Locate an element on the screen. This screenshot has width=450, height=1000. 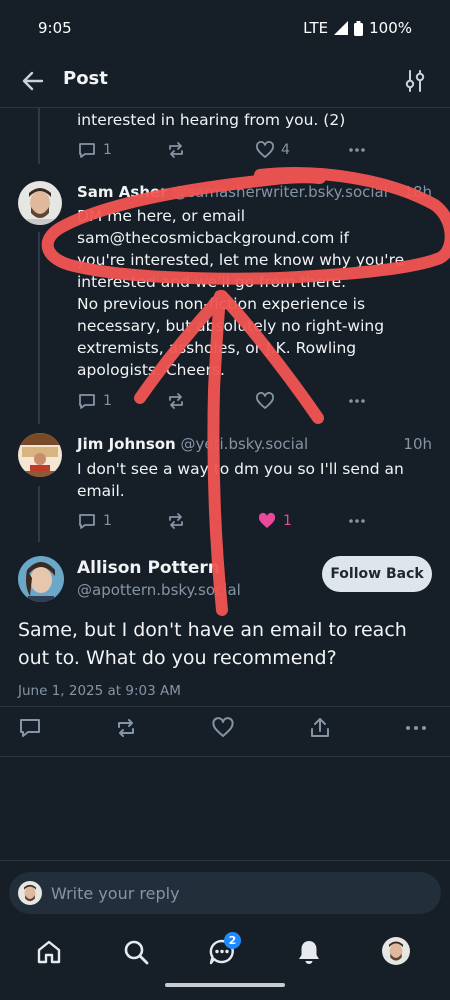
post-time: 10h is located at coordinates (417, 444).